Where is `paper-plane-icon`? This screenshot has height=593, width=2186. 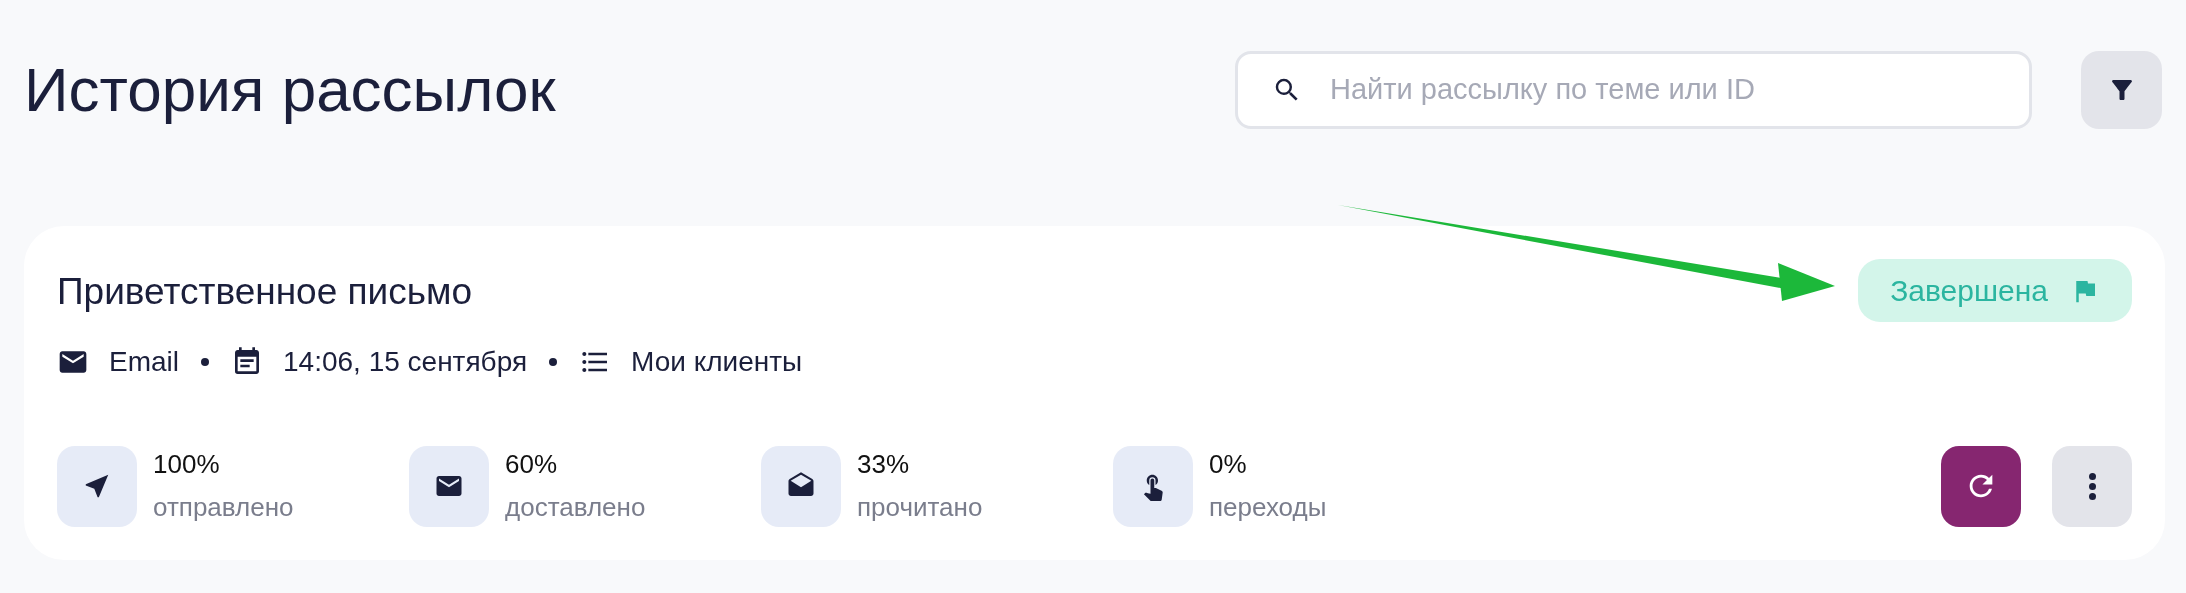
paper-plane-icon is located at coordinates (97, 486).